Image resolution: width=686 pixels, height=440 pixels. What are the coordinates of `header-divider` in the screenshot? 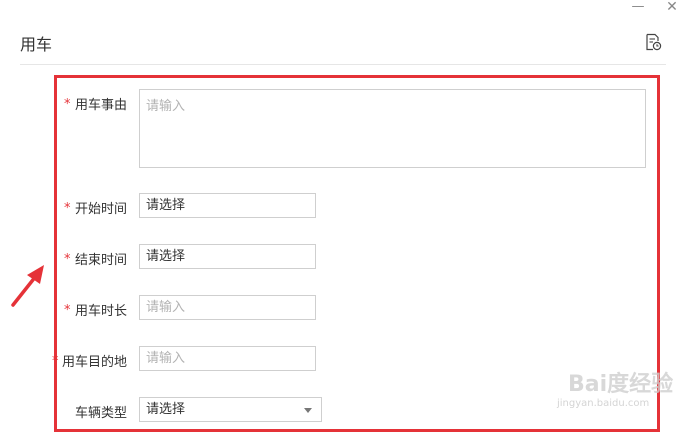 It's located at (343, 64).